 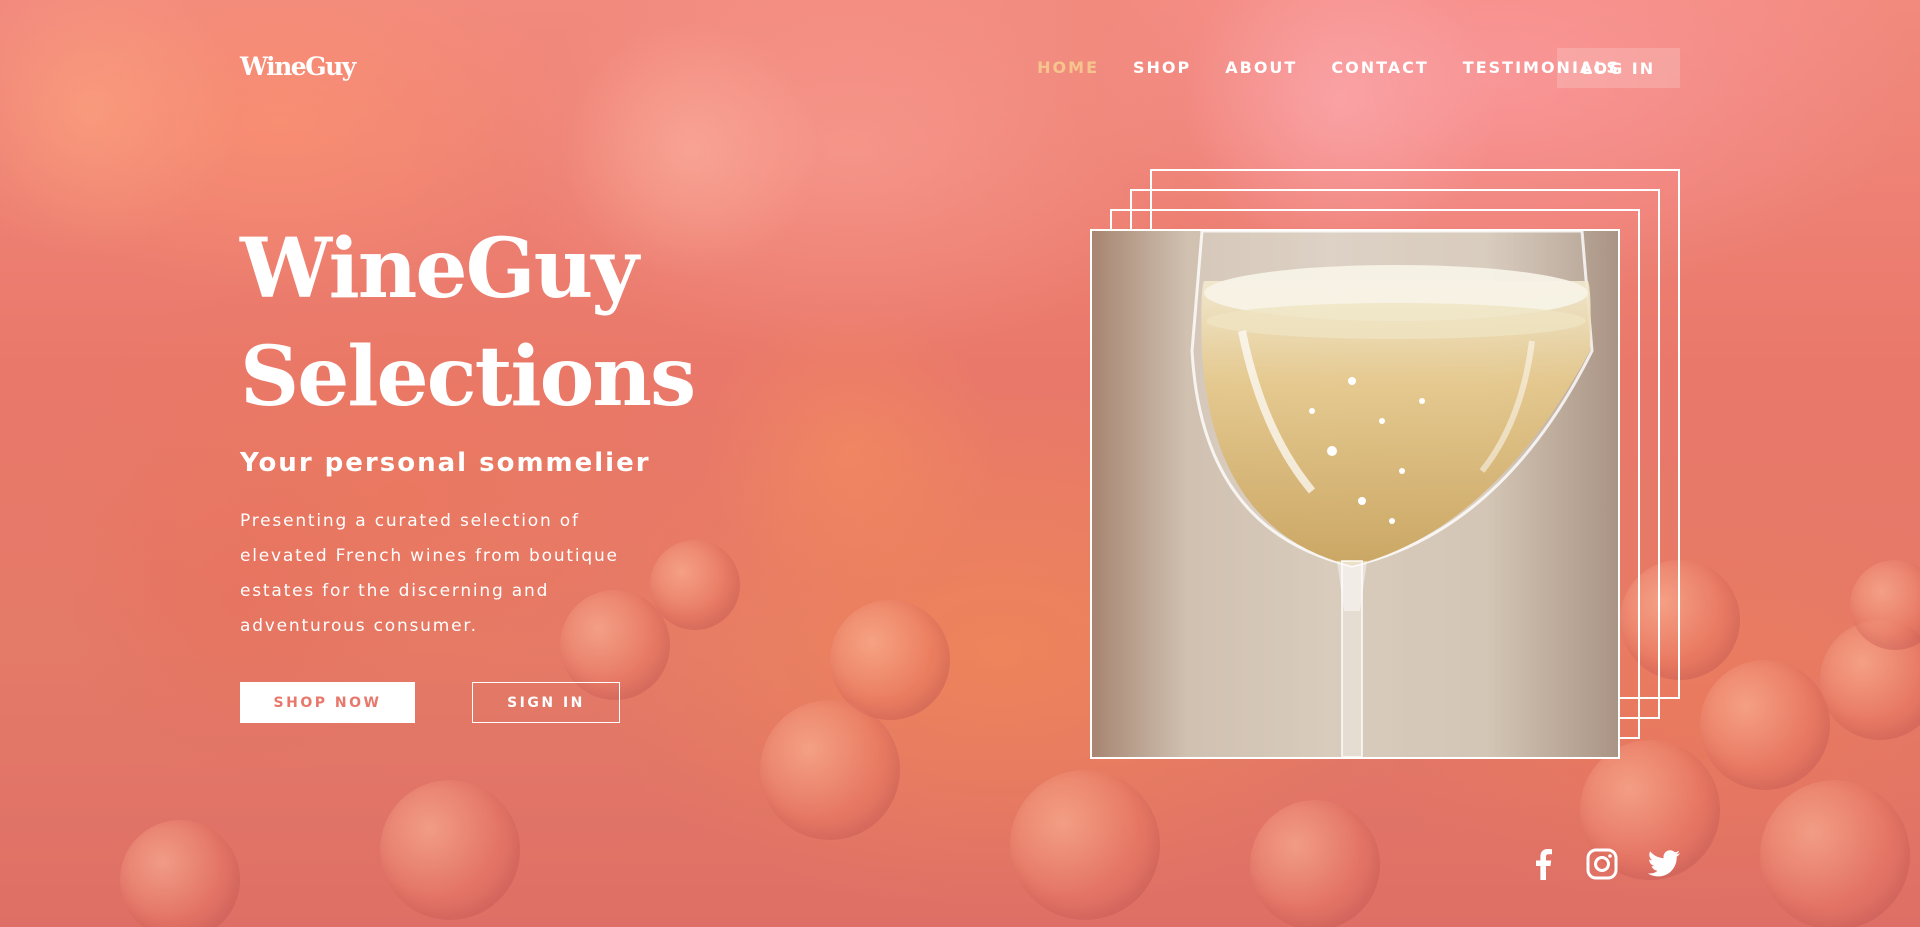 What do you see at coordinates (1311, 67) in the screenshot?
I see `main-nav: HOME SHOP ABOUT CONTACT TESTIMONIALS` at bounding box center [1311, 67].